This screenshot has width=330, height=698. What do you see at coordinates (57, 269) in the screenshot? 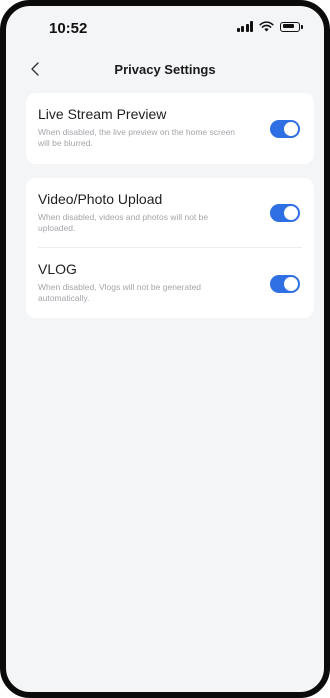
I see `setting-title: VLOG` at bounding box center [57, 269].